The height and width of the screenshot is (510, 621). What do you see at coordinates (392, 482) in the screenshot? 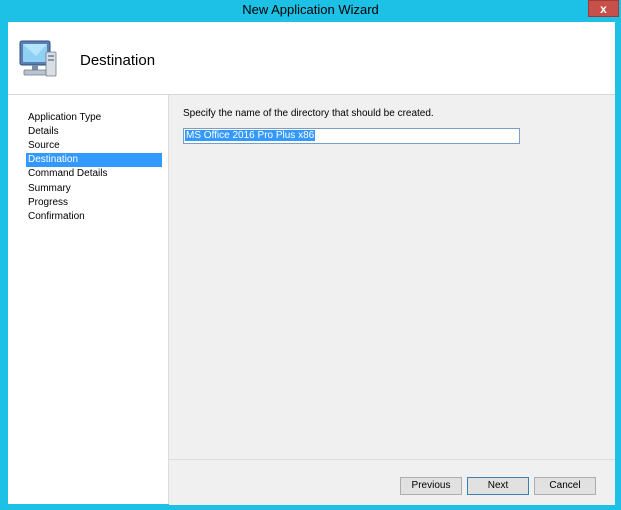
I see `button-bar: Previous Next Cancel` at bounding box center [392, 482].